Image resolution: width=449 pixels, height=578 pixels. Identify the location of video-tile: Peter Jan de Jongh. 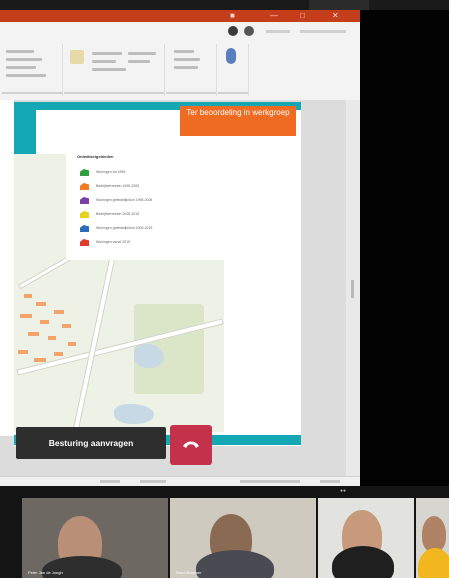
(95, 538).